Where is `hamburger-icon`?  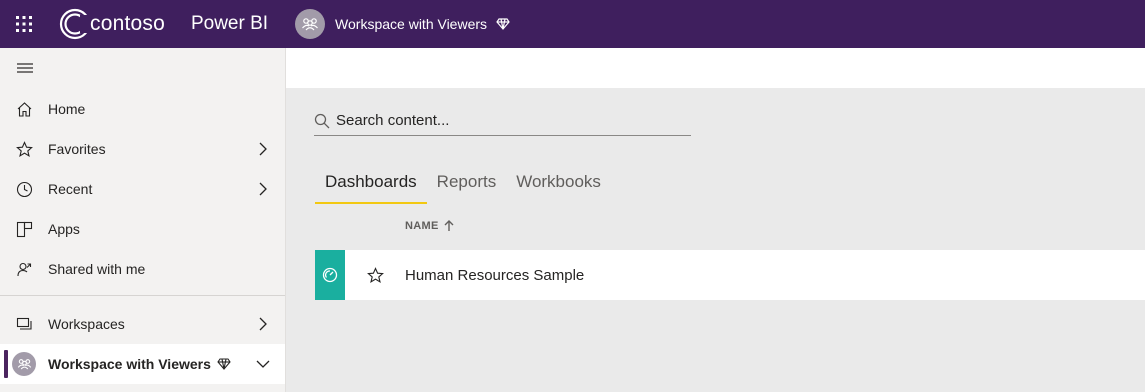
hamburger-icon is located at coordinates (25, 69).